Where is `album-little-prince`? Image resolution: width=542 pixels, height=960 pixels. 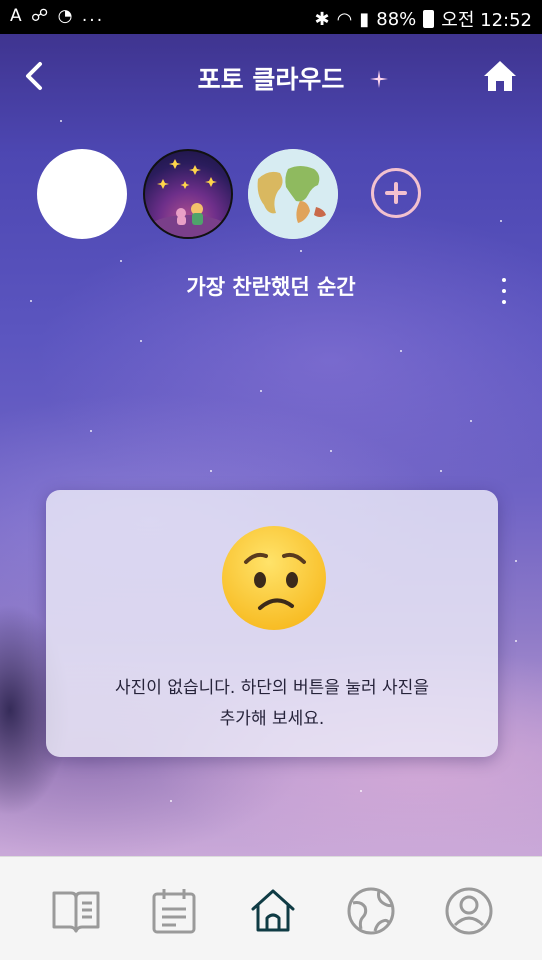
album-little-prince is located at coordinates (188, 194).